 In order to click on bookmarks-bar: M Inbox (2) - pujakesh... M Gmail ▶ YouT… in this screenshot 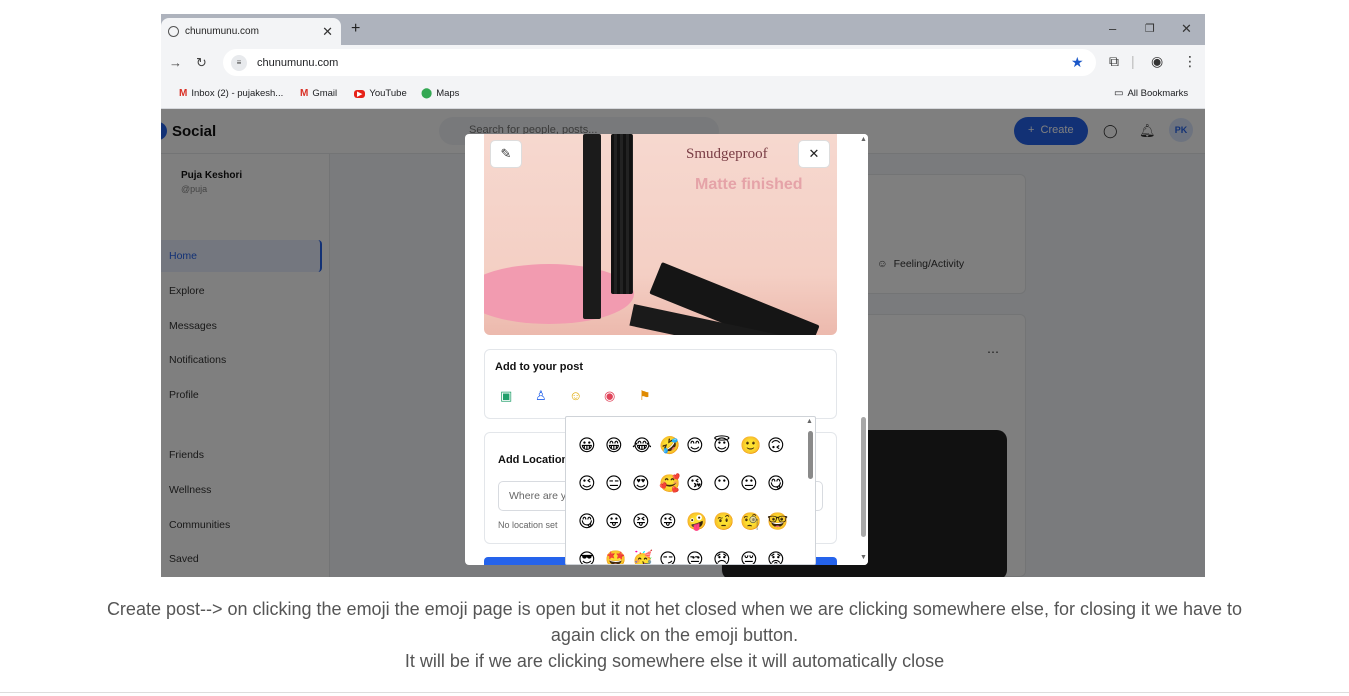, I will do `click(683, 94)`.